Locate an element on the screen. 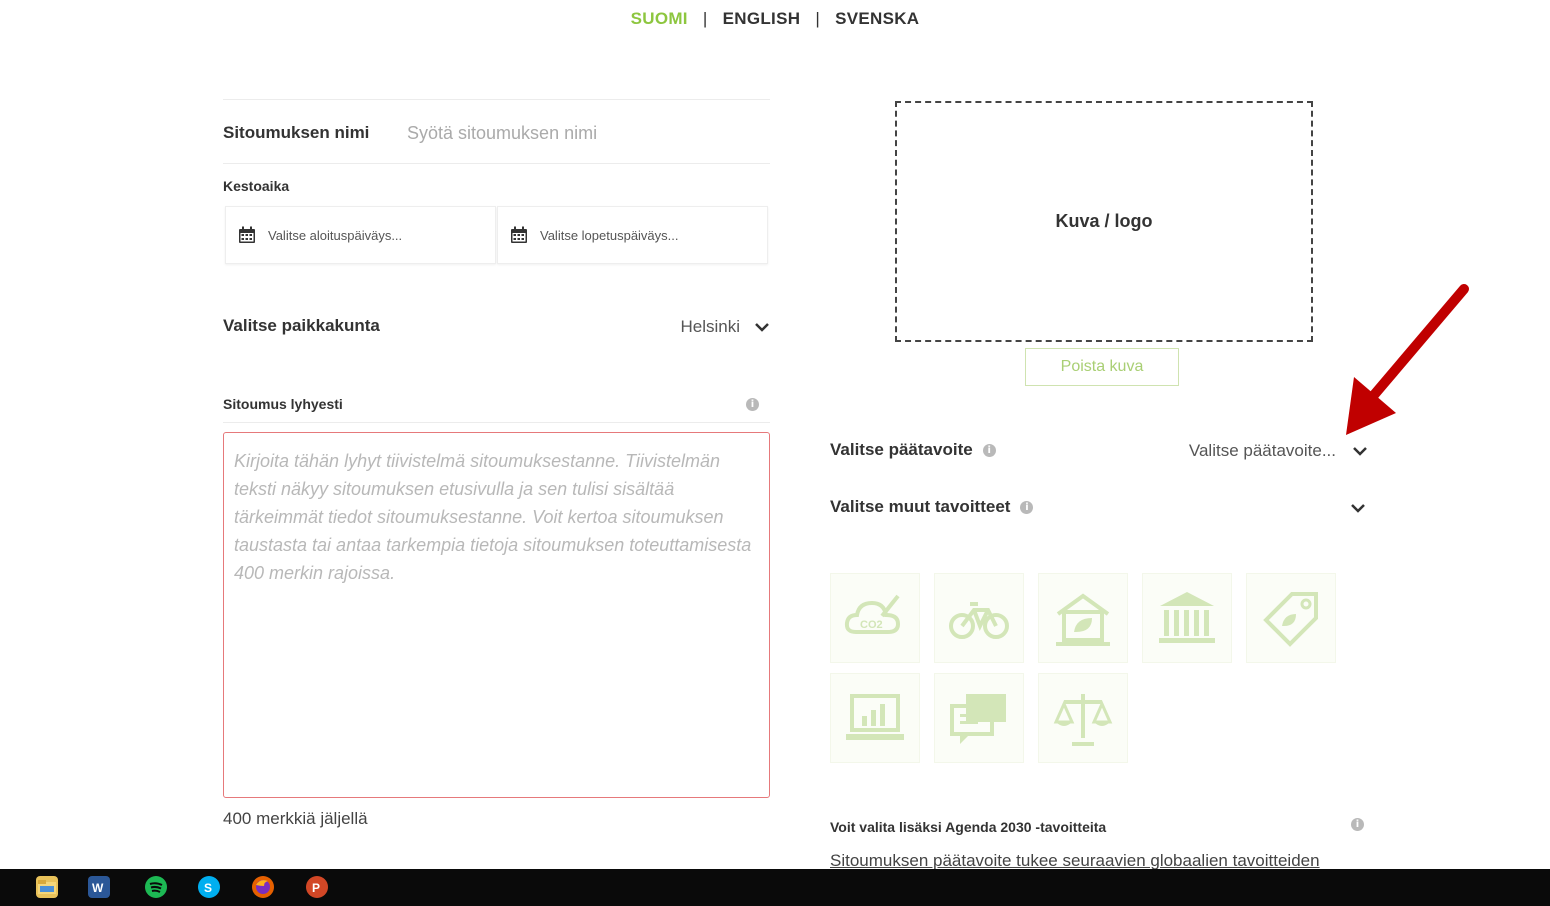 This screenshot has height=906, width=1550. goal-tile-consumption is located at coordinates (1291, 618).